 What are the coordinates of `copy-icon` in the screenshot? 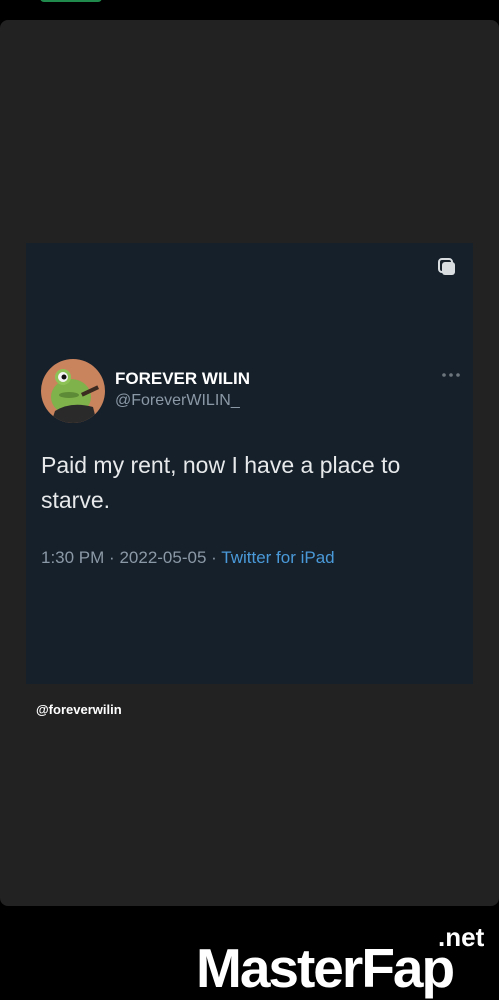 It's located at (447, 267).